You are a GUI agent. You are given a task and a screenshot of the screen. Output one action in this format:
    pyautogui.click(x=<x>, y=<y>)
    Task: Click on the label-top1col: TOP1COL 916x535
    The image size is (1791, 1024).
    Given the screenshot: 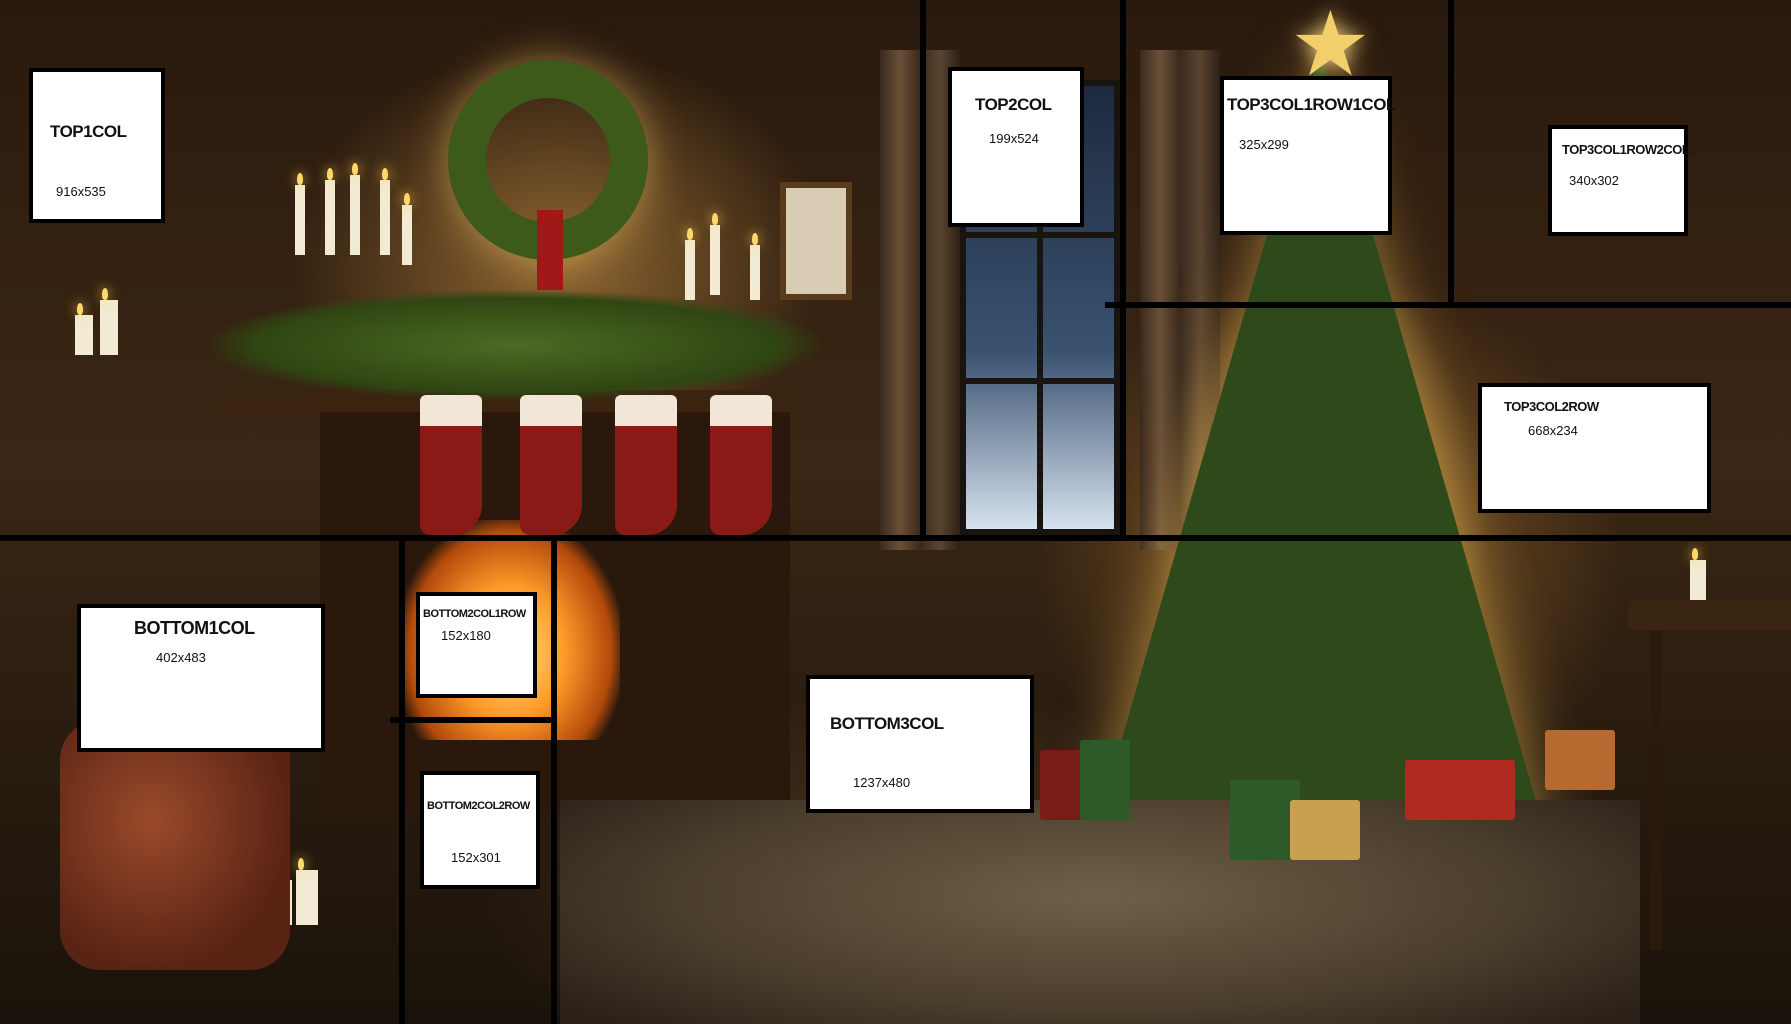 What is the action you would take?
    pyautogui.click(x=97, y=145)
    